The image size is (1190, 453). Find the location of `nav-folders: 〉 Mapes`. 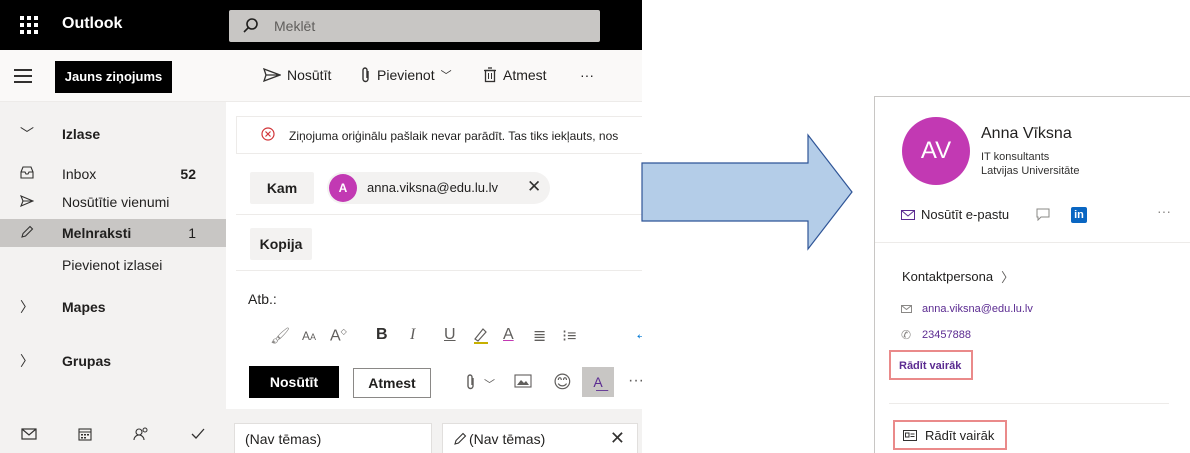

nav-folders: 〉 Mapes is located at coordinates (113, 307).